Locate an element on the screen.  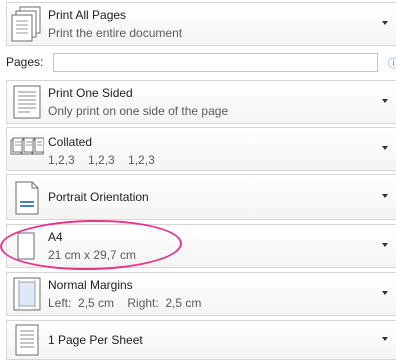
print-range-title: Print All Pages is located at coordinates (87, 15).